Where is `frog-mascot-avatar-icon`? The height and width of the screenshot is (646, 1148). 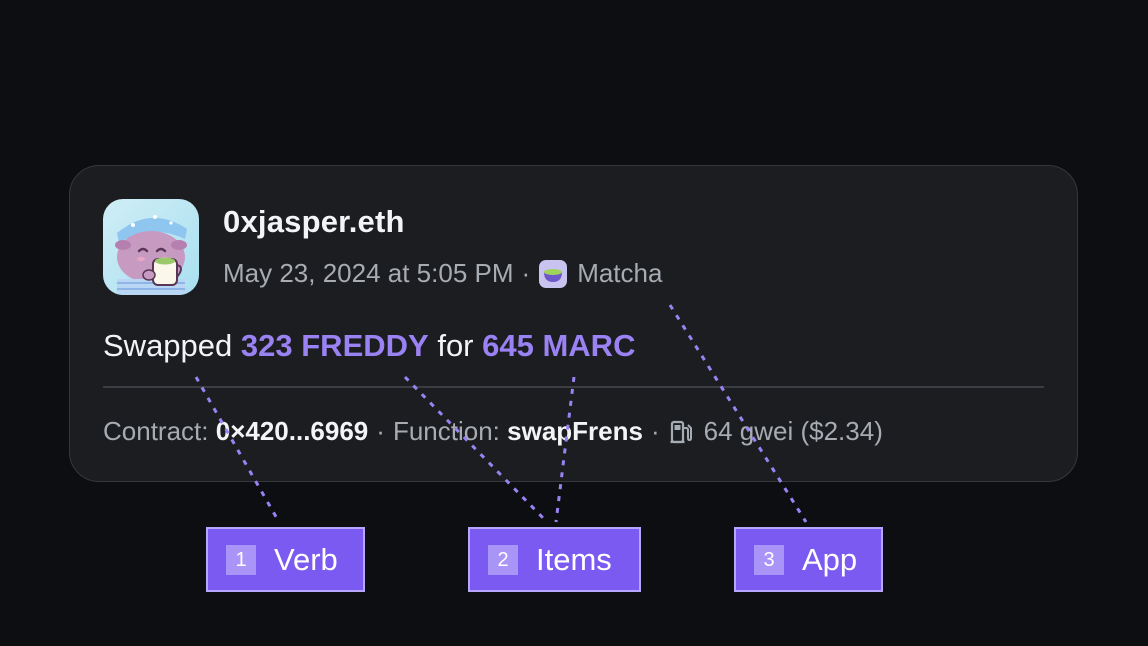 frog-mascot-avatar-icon is located at coordinates (151, 247).